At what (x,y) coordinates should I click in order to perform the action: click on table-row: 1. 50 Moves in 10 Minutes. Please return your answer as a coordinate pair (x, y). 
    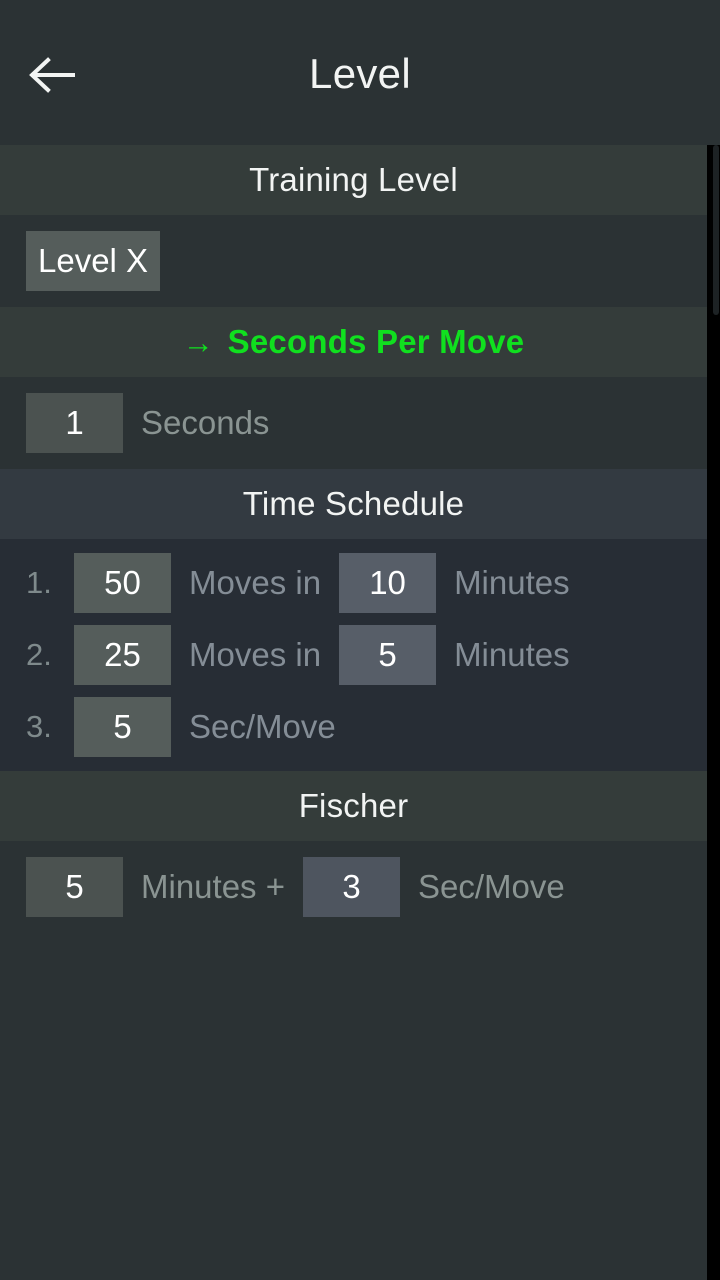
    Looking at the image, I should click on (353, 583).